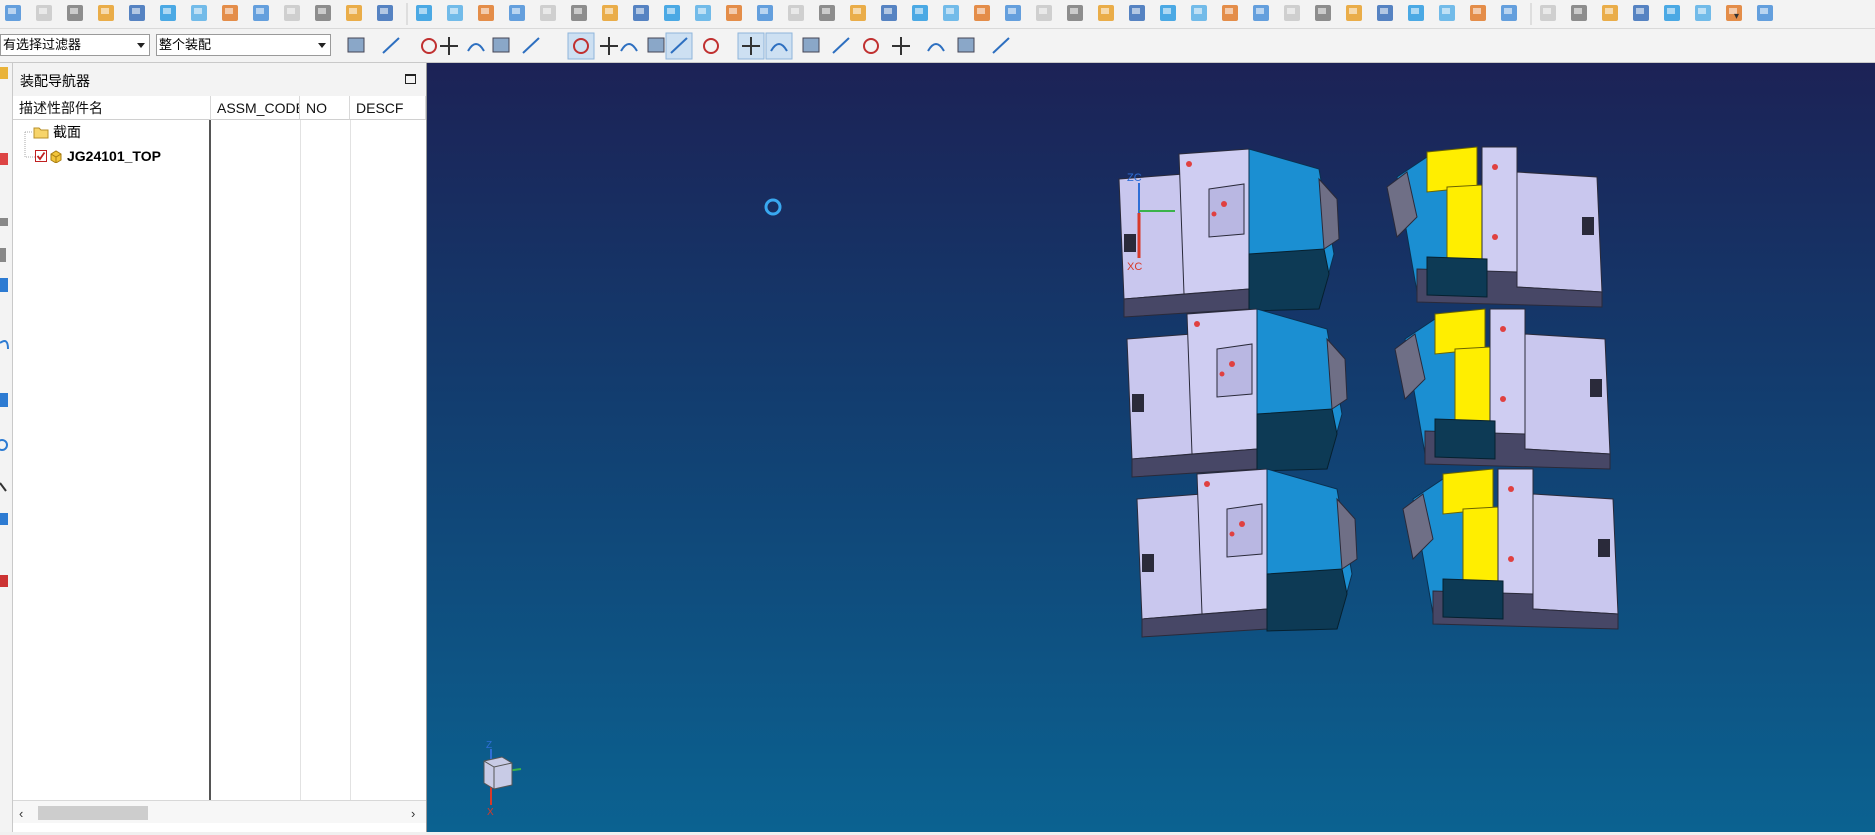 The height and width of the screenshot is (835, 1875). I want to click on main-toolbar-icons: ▾, so click(889, 14).